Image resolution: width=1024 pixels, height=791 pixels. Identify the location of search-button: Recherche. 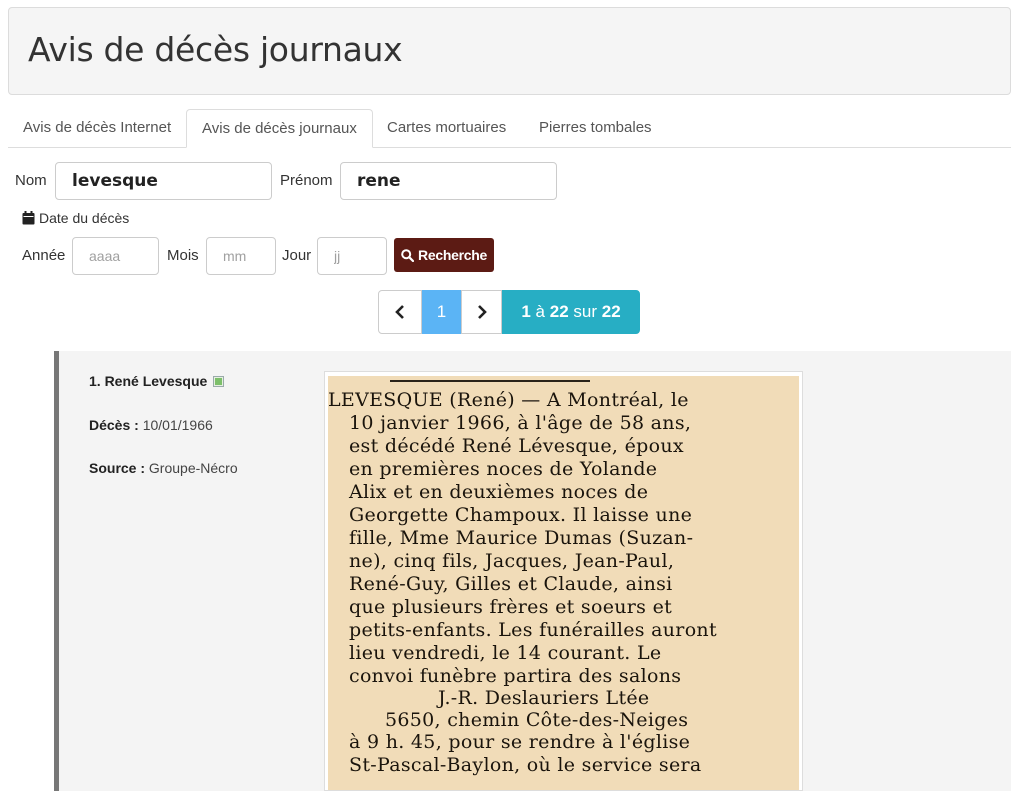
(444, 255).